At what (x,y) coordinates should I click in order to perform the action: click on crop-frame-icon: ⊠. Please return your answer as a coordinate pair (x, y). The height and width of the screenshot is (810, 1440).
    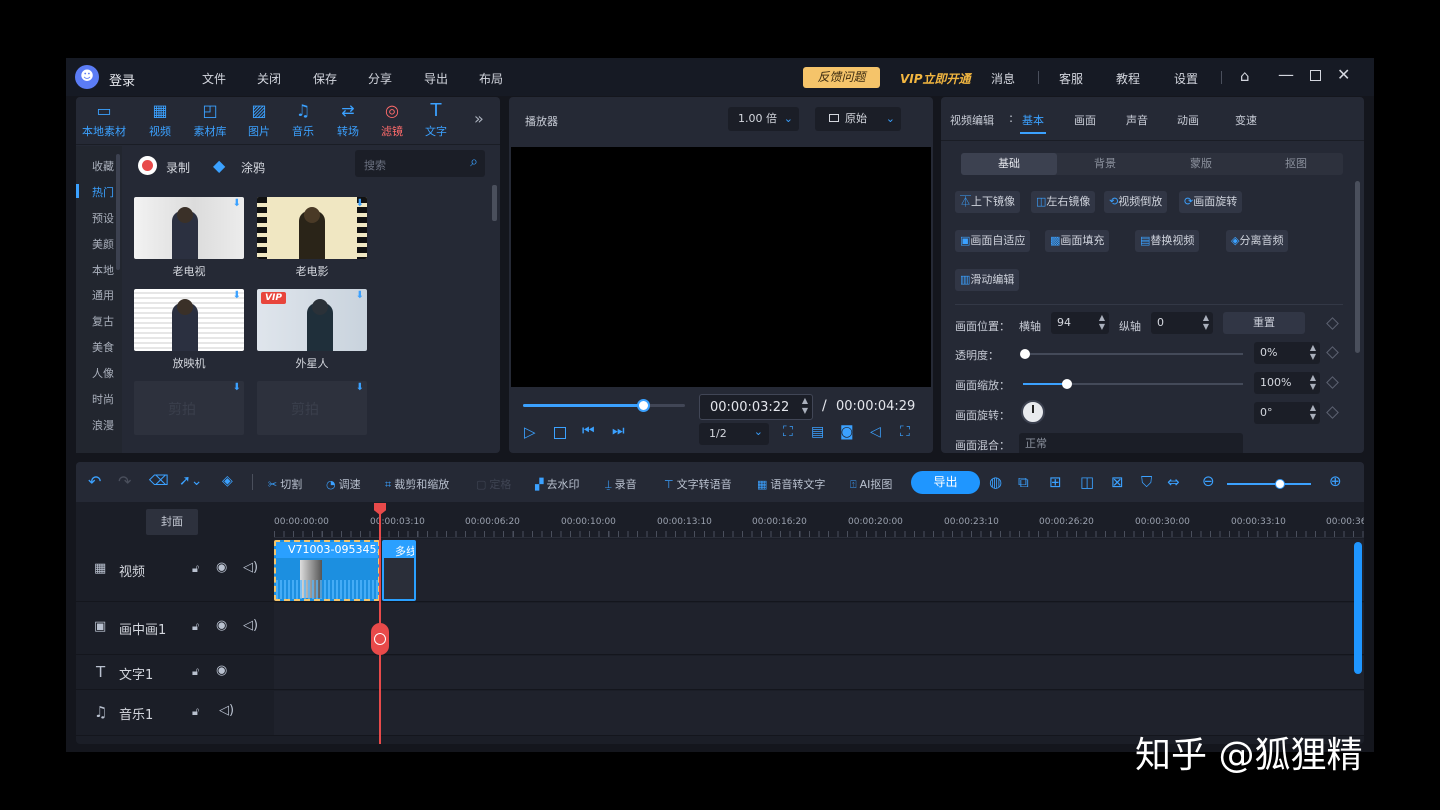
    Looking at the image, I should click on (1117, 482).